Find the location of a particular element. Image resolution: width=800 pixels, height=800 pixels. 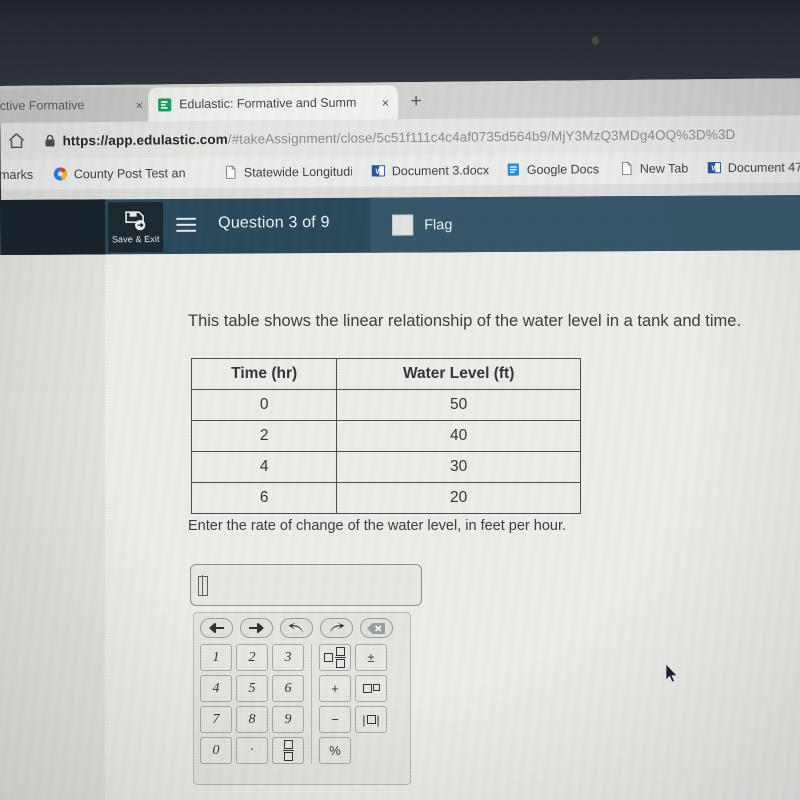

page-left-gutter is located at coordinates (52, 500).